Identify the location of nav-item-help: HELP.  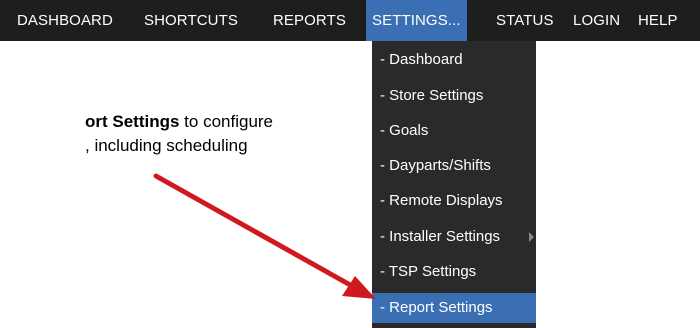
(658, 20).